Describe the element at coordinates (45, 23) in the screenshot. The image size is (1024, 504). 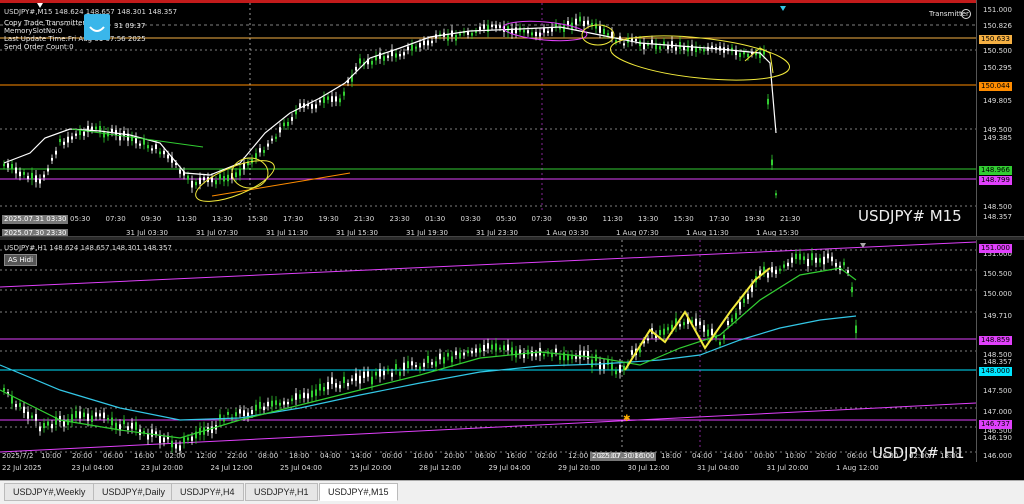
I see `ea-info-line-1: Copy Trade Transmitter` at that location.